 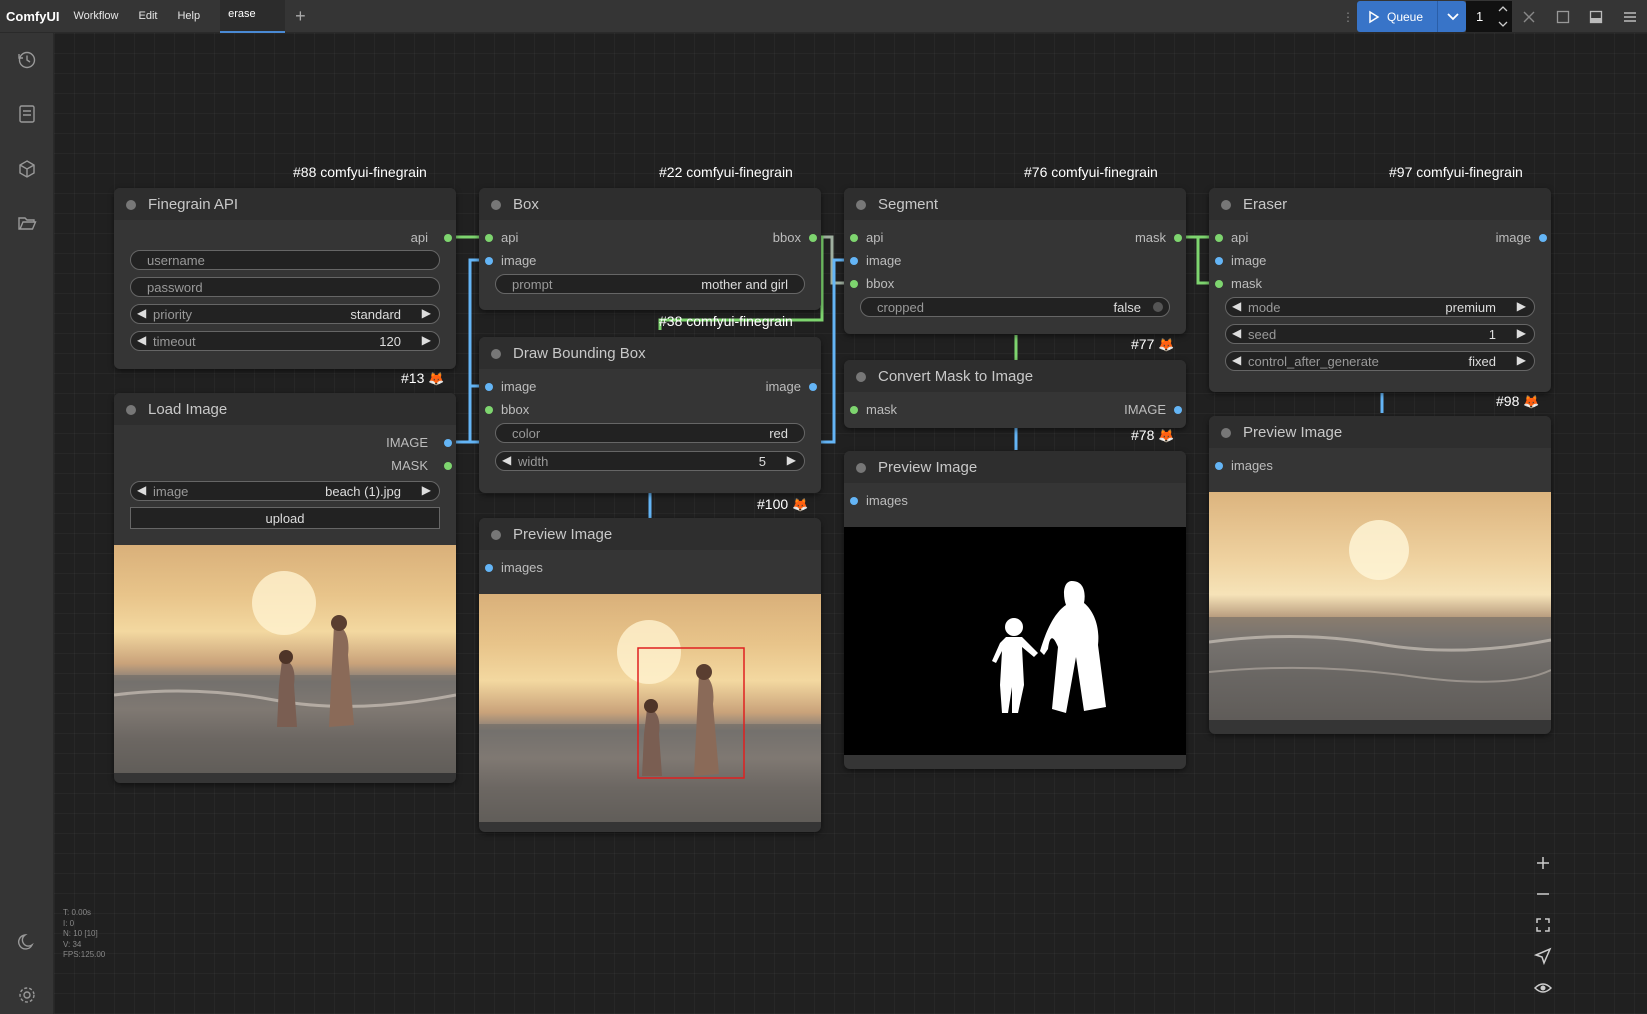 What do you see at coordinates (1380, 307) in the screenshot?
I see `mode-combo: ◀ mode premium ▶` at bounding box center [1380, 307].